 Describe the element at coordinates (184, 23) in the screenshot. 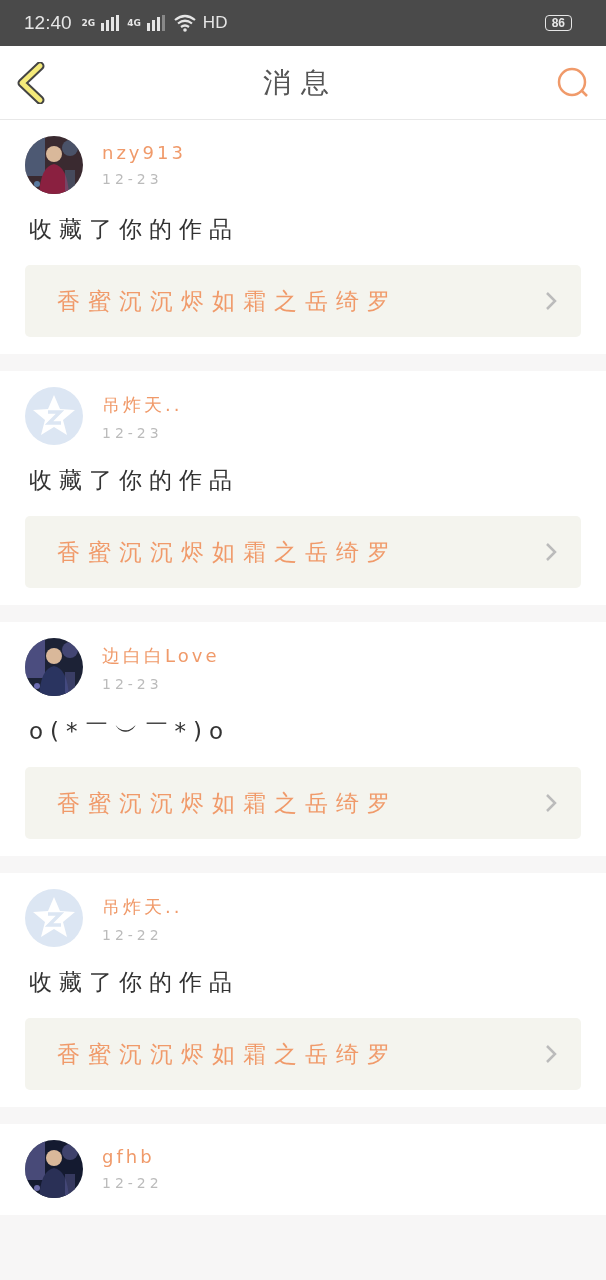

I see `wifi-icon` at that location.